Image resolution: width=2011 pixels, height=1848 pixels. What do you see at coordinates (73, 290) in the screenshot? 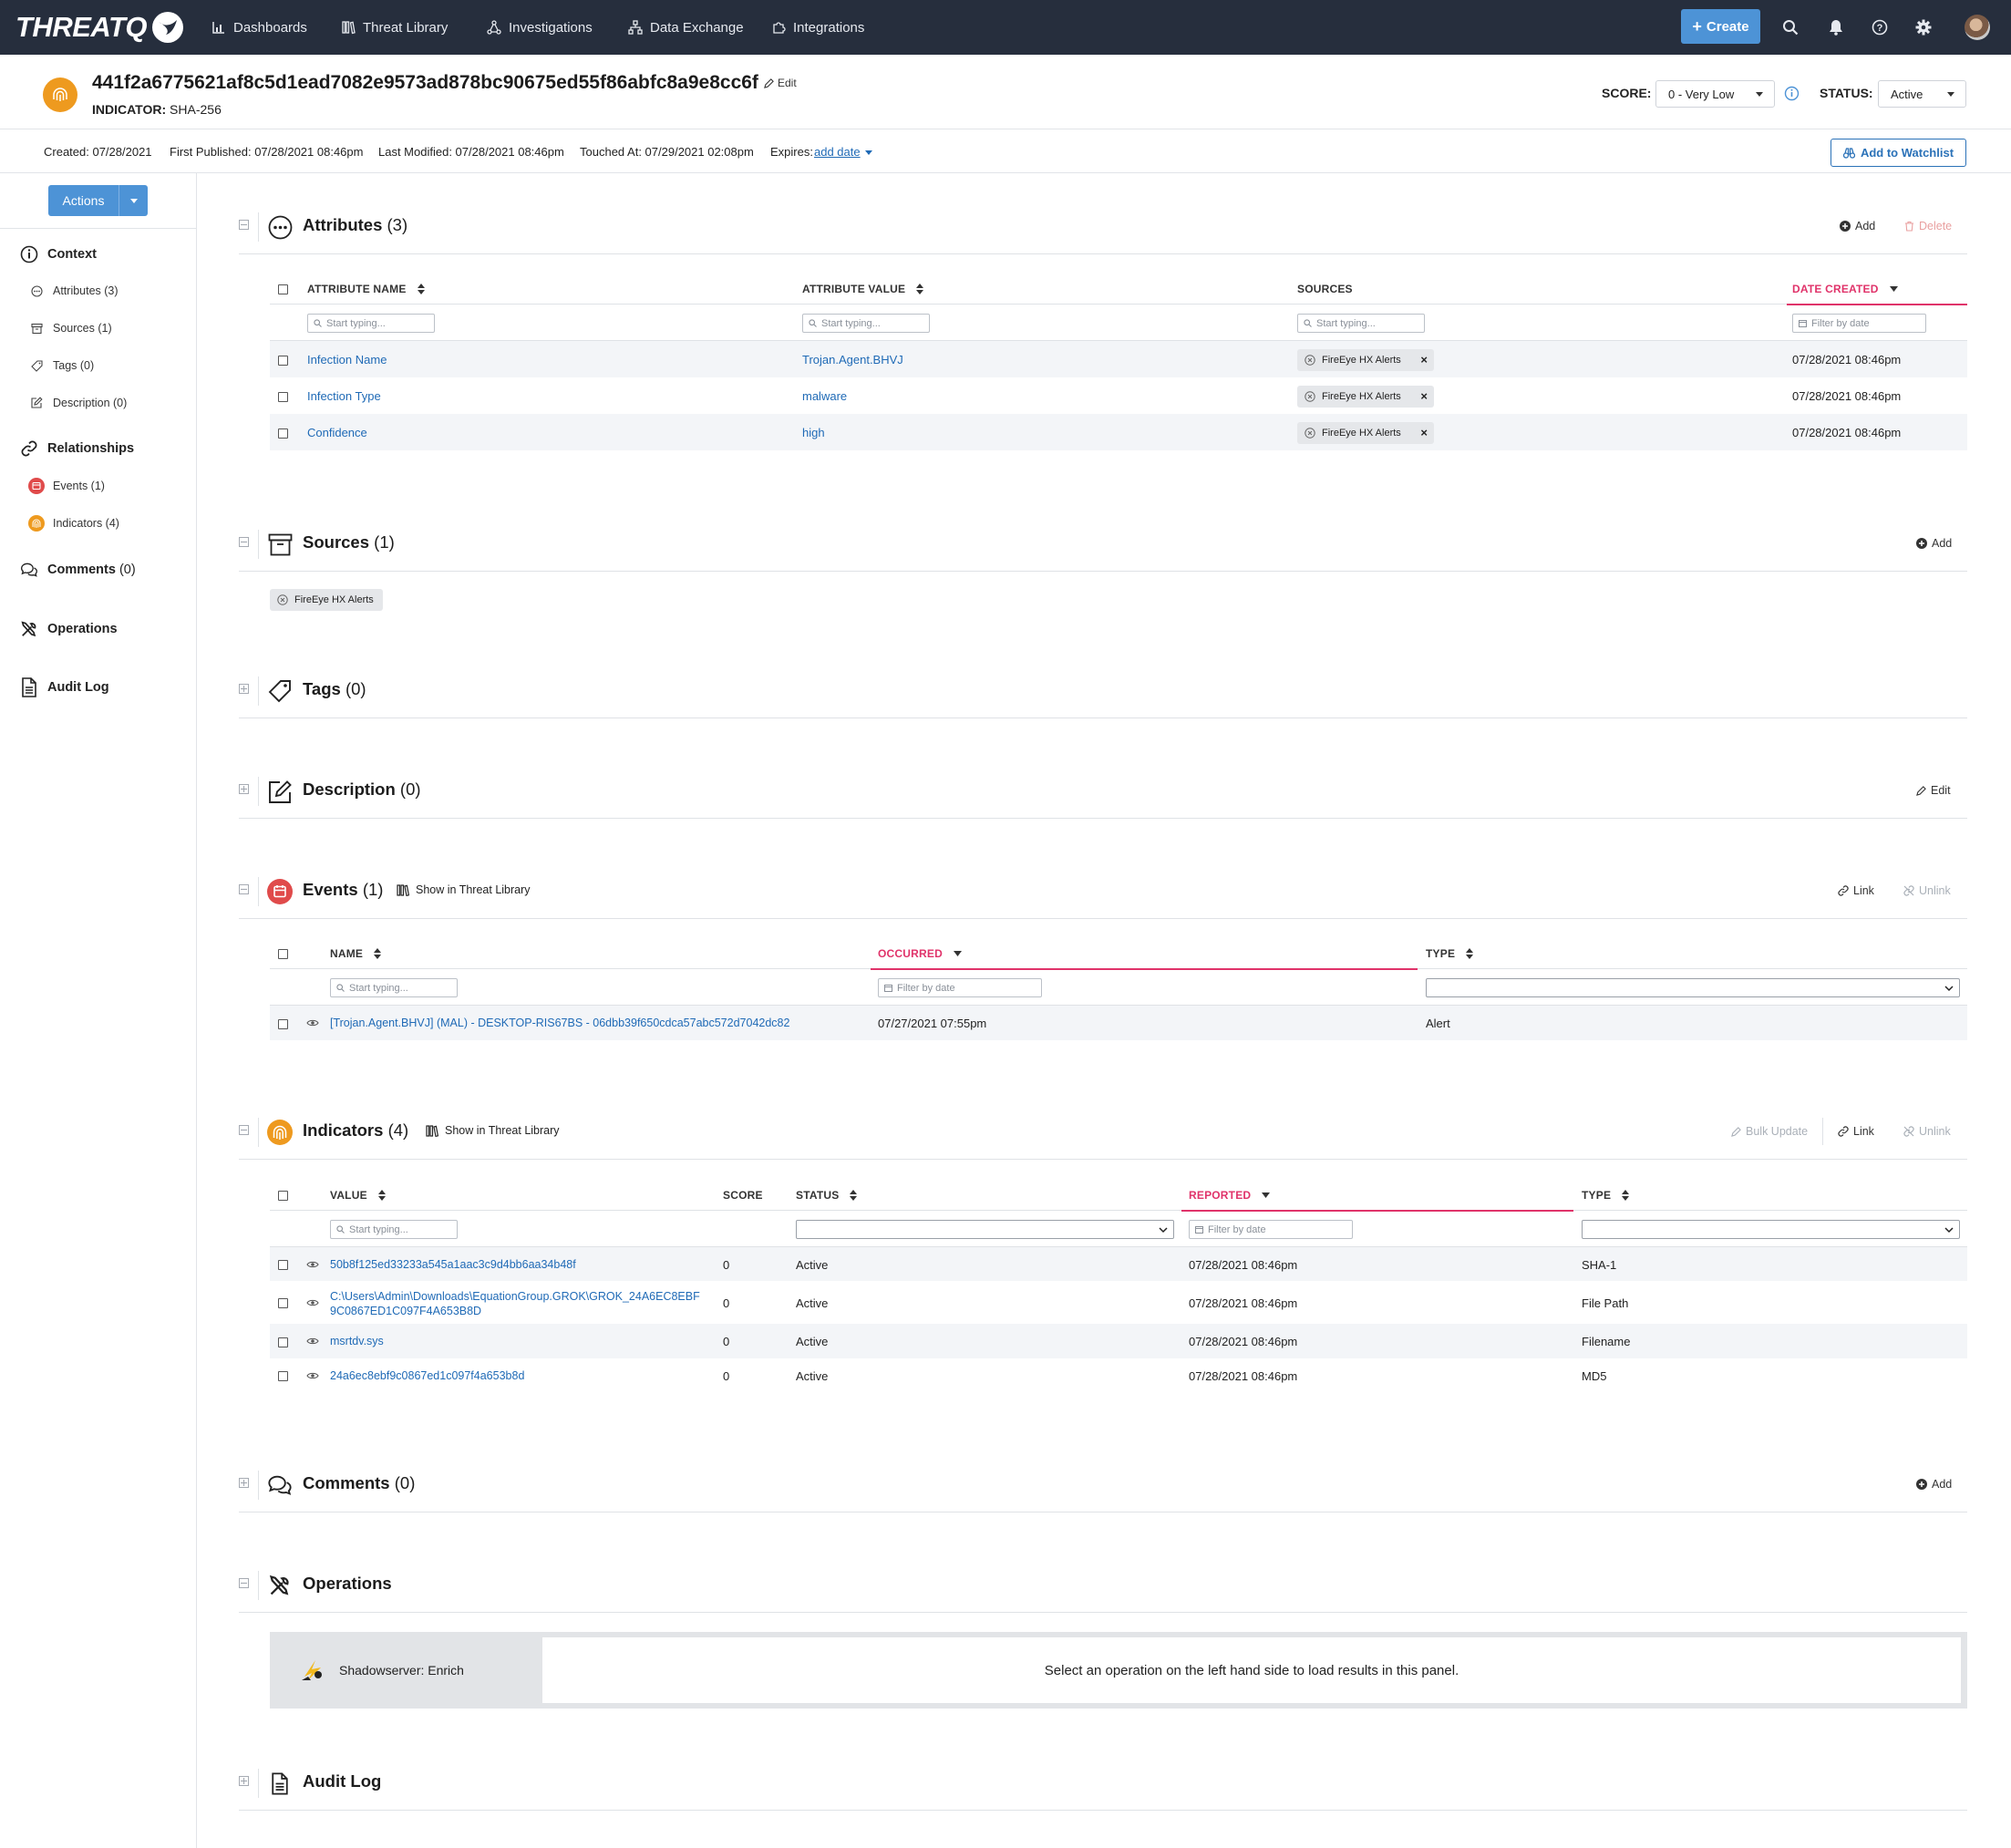
I see `sidebar-item-attributes: Attributes (3)` at bounding box center [73, 290].